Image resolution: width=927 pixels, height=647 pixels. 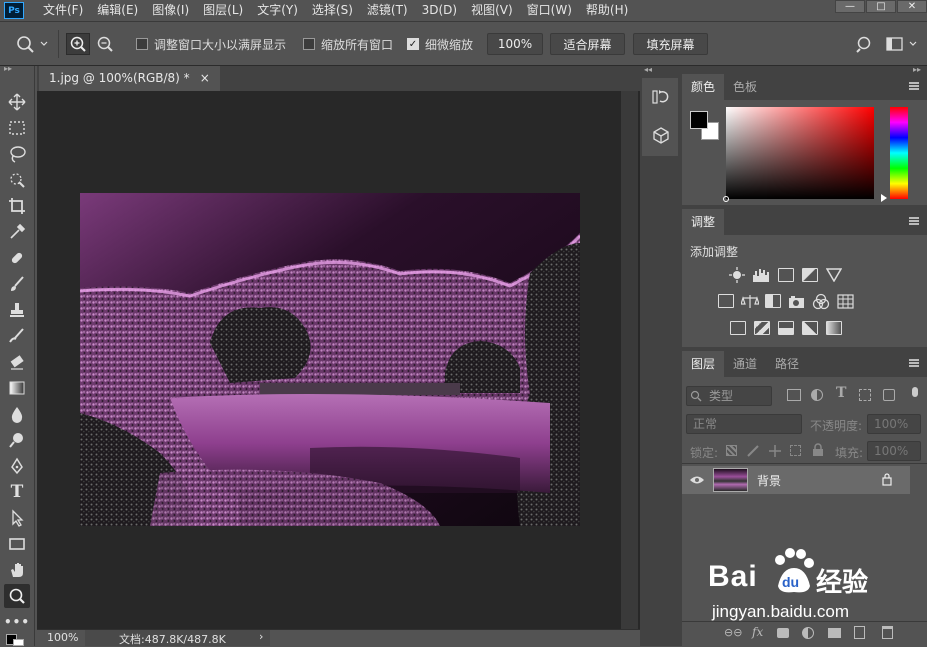 I want to click on menu-type: 文字(Y), so click(x=277, y=10).